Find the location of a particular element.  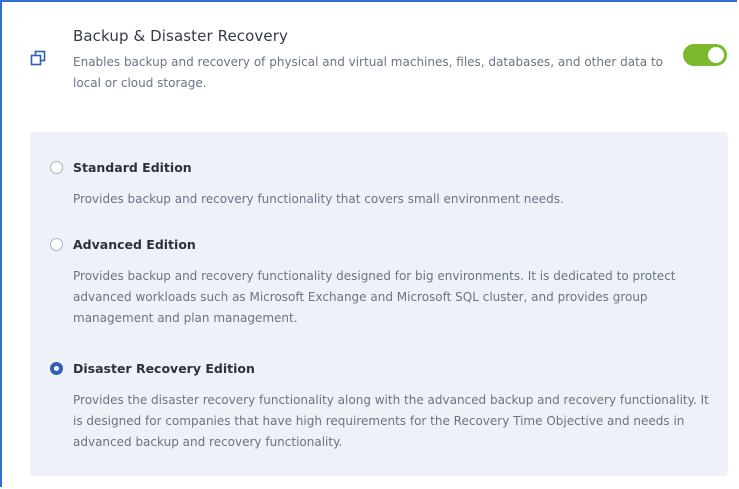

toggle-knob is located at coordinates (716, 55).